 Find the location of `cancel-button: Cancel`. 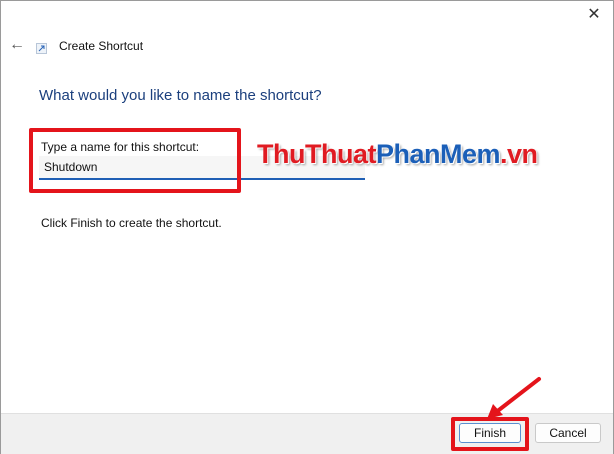

cancel-button: Cancel is located at coordinates (568, 433).